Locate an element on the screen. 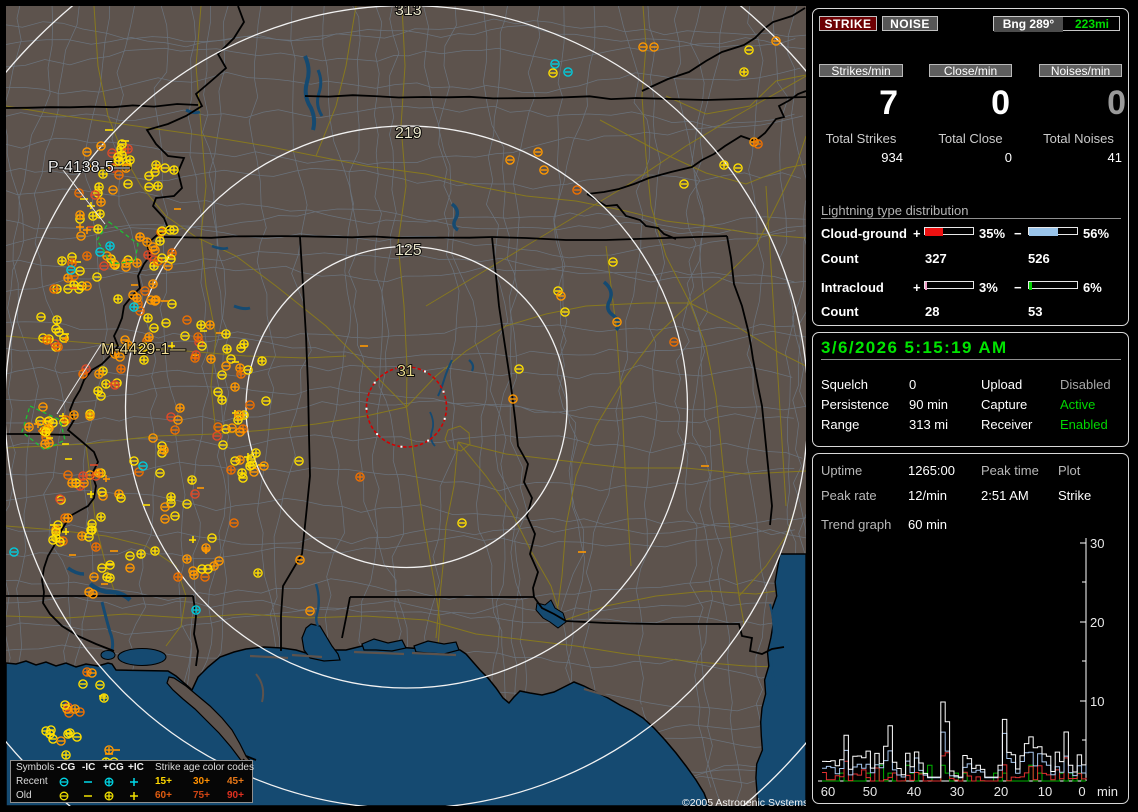 Image resolution: width=1138 pixels, height=812 pixels. svg-text: P-4138-5— is located at coordinates (89, 167).